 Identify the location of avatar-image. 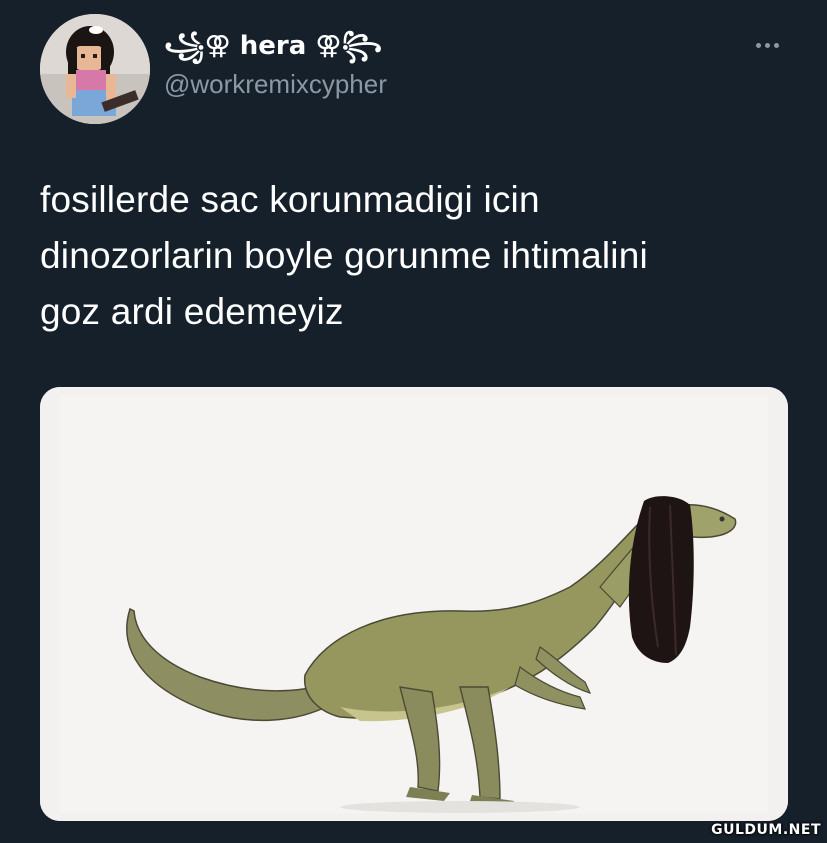
(95, 69).